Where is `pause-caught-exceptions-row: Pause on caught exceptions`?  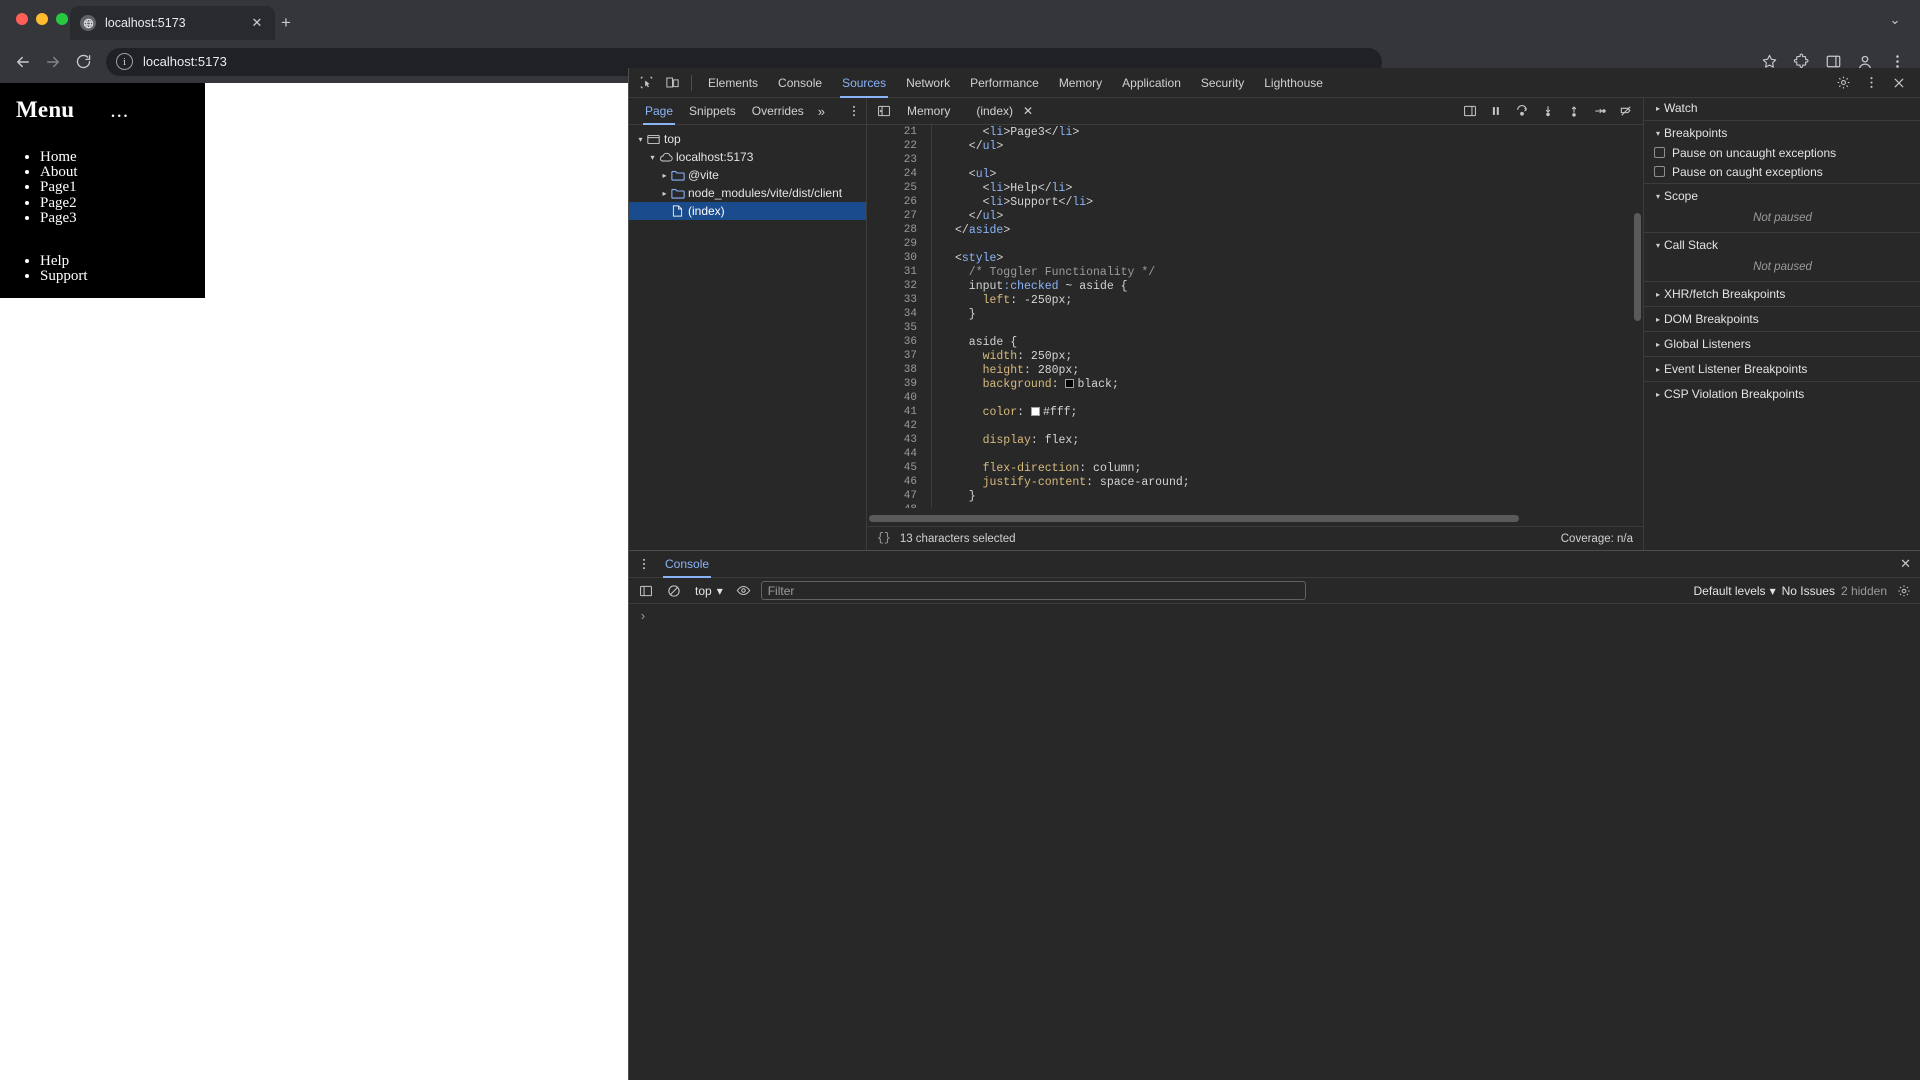
pause-caught-exceptions-row: Pause on caught exceptions is located at coordinates (1782, 171).